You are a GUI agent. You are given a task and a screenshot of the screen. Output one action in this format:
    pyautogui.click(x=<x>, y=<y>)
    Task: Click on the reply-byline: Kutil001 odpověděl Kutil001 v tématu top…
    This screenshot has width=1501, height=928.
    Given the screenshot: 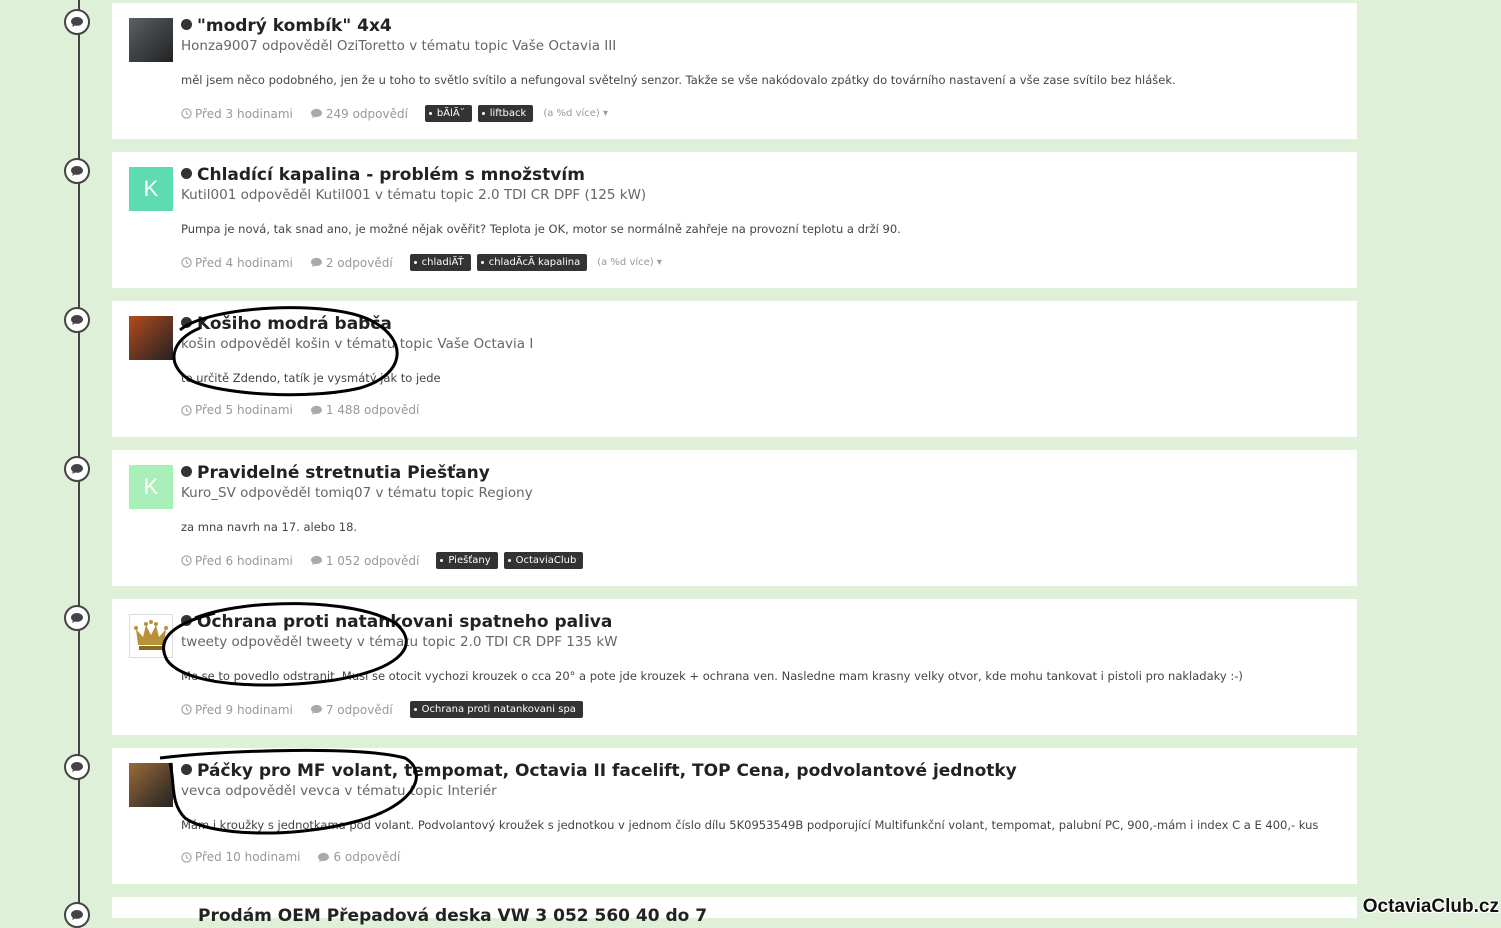 What is the action you would take?
    pyautogui.click(x=413, y=195)
    